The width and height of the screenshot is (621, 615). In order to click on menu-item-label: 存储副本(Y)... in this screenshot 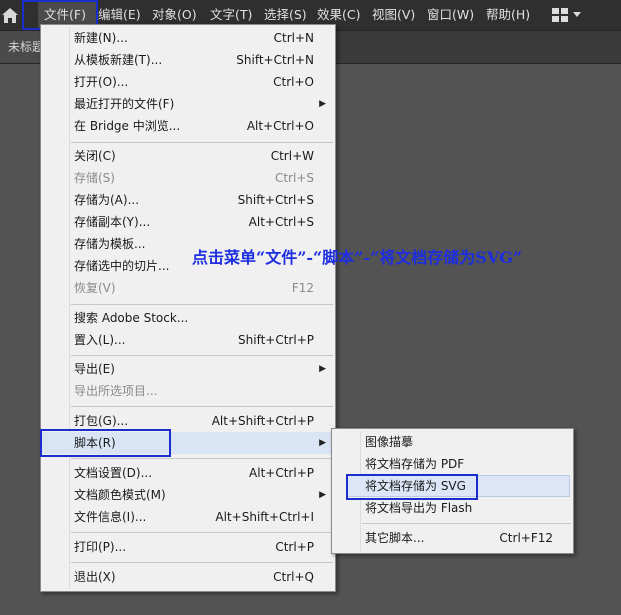, I will do `click(112, 222)`.